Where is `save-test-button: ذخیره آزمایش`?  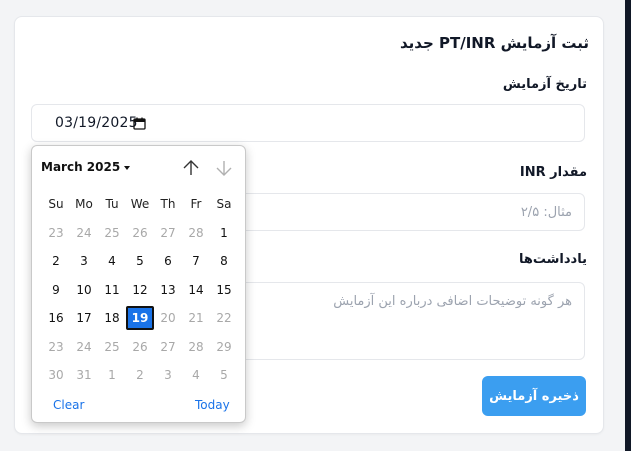
save-test-button: ذخیره آزمایش is located at coordinates (534, 396).